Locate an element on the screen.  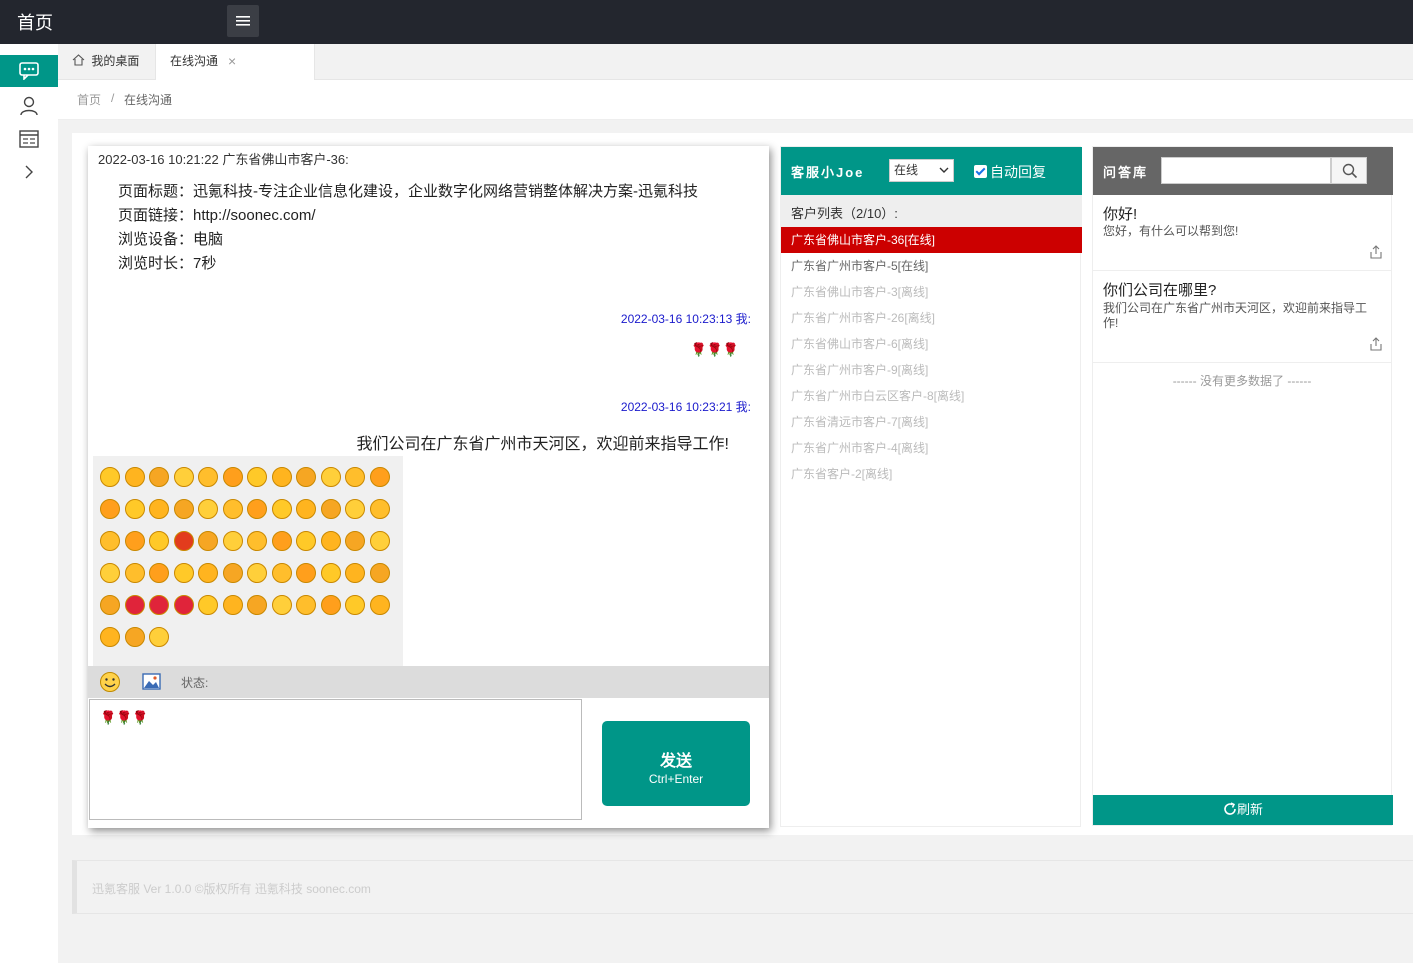
auto-reply-checkbox: 自动回复 is located at coordinates (1010, 172).